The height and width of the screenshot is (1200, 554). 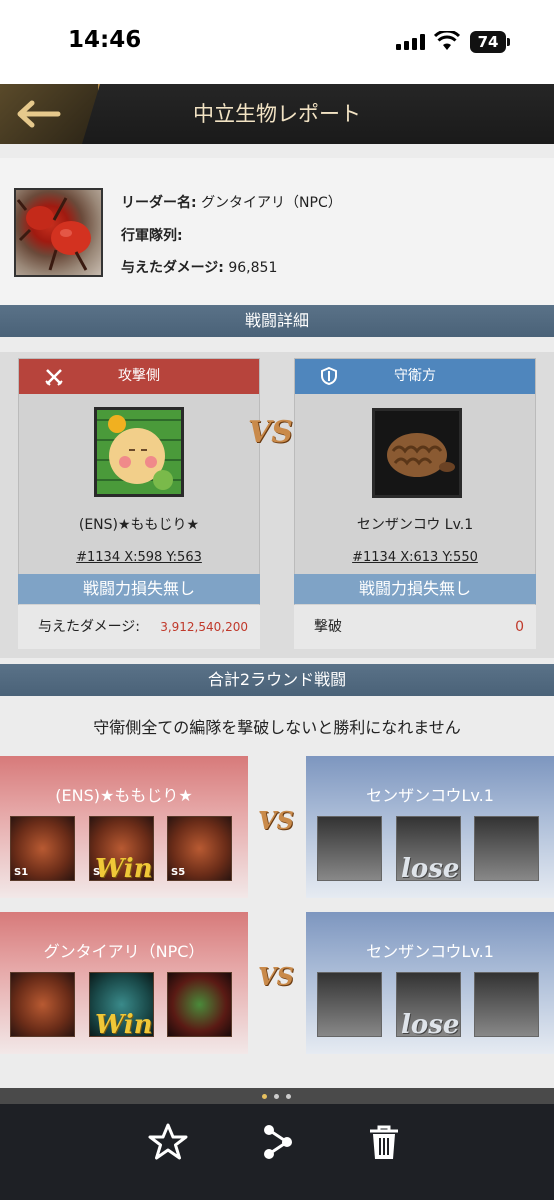 What do you see at coordinates (105, 40) in the screenshot?
I see `status-time: 14:46` at bounding box center [105, 40].